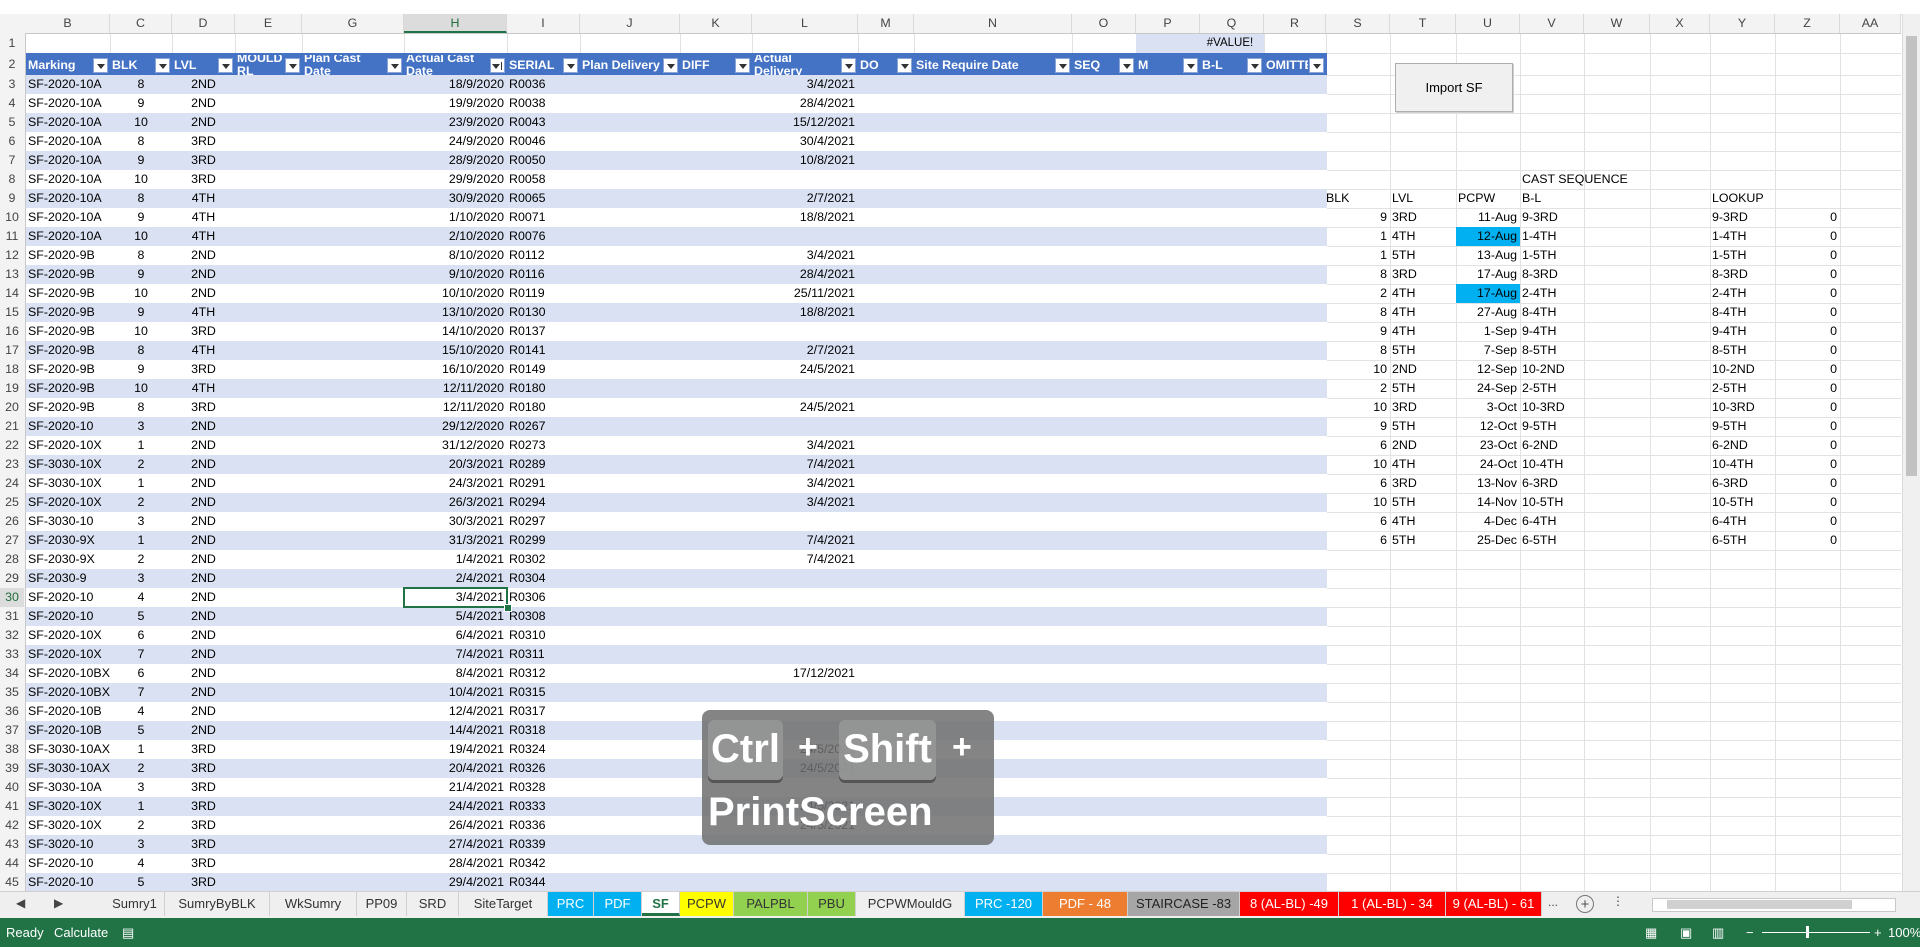 The image size is (1920, 947). I want to click on sheet-tab-staircase-83: STAIRCASE -83, so click(1184, 904).